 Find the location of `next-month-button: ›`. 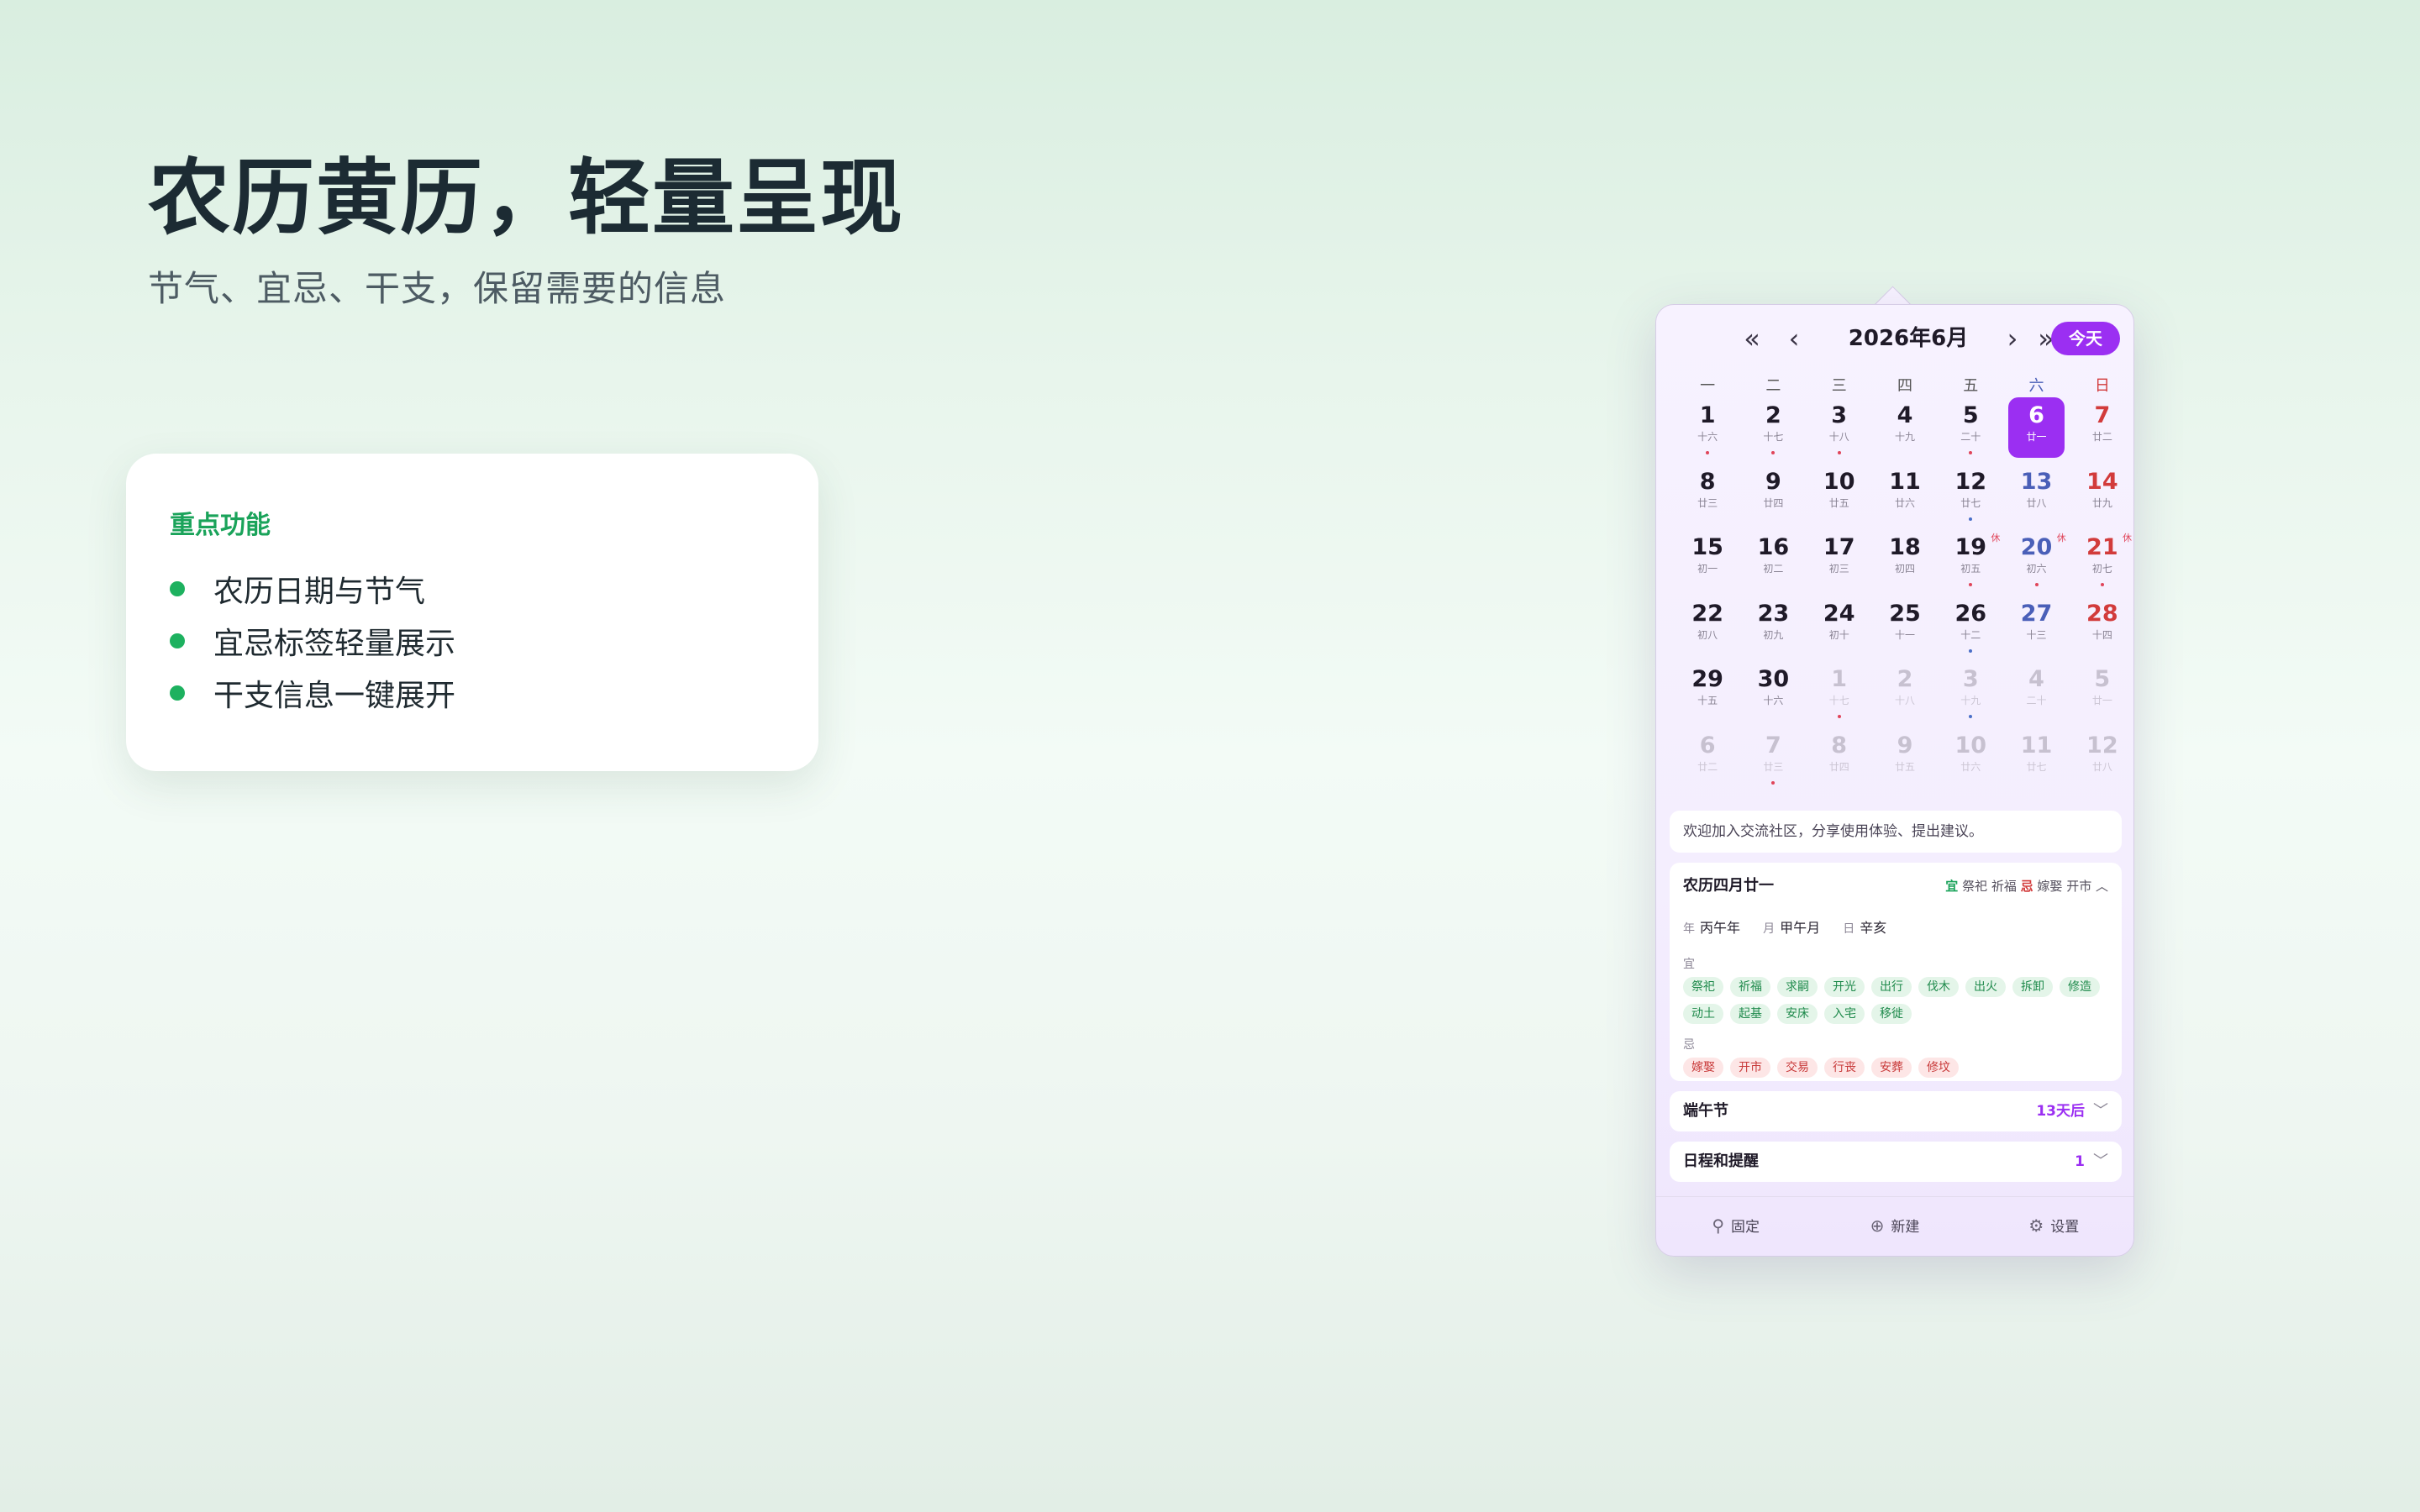

next-month-button: › is located at coordinates (2012, 338).